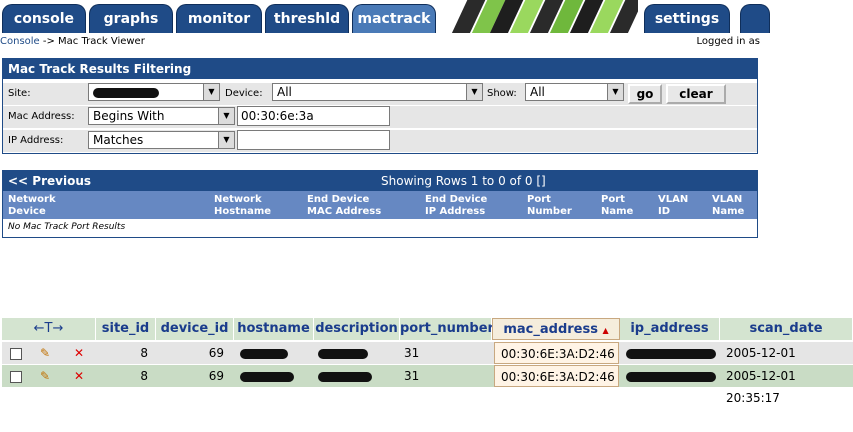 The height and width of the screenshot is (432, 853). What do you see at coordinates (394, 18) in the screenshot?
I see `tab-mactrack: mactrack` at bounding box center [394, 18].